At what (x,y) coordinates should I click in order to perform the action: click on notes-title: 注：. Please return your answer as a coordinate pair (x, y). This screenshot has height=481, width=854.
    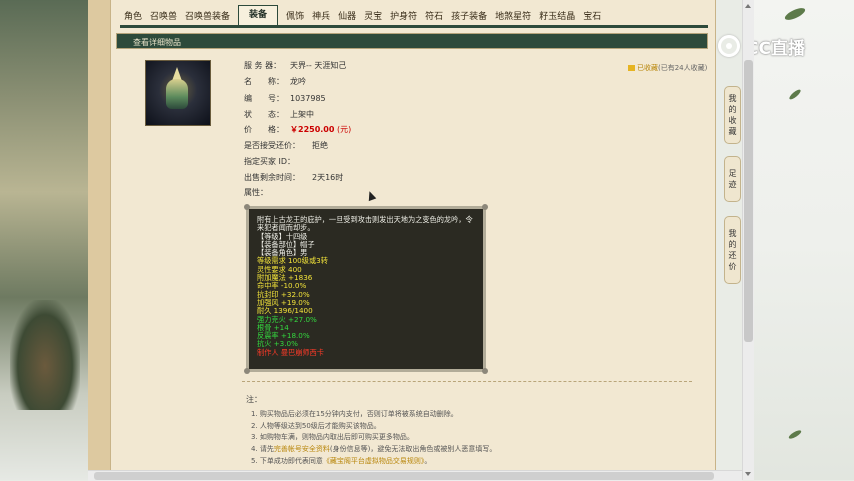
    Looking at the image, I should click on (254, 399).